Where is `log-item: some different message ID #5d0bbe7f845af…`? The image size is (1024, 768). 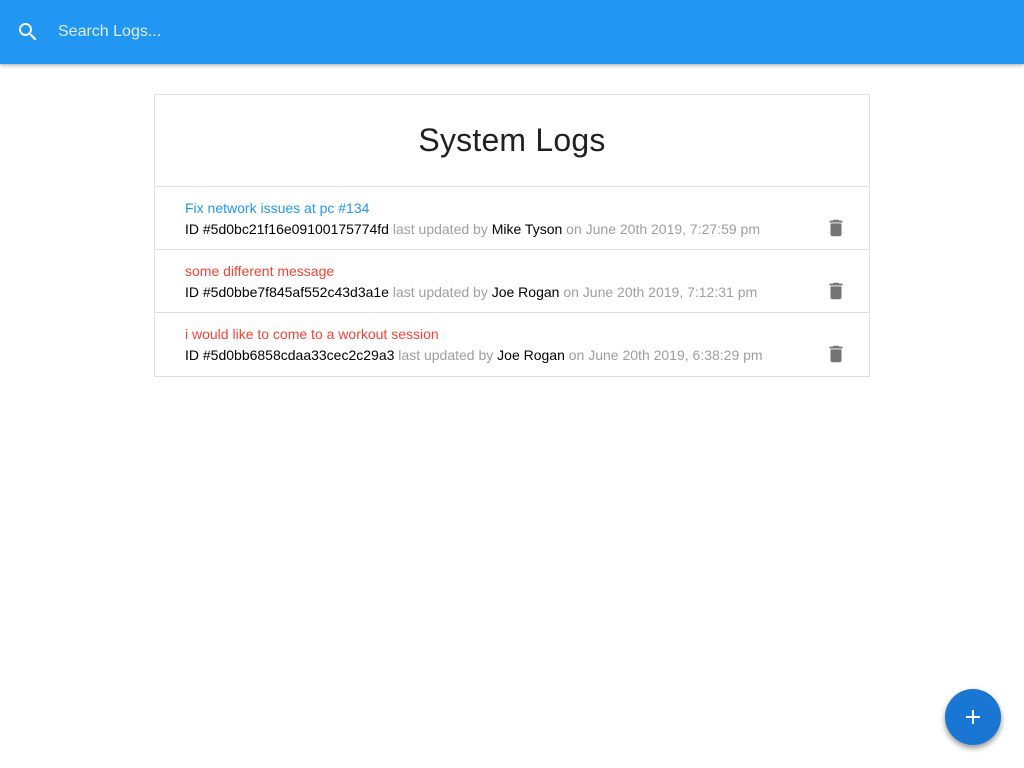 log-item: some different message ID #5d0bbe7f845af… is located at coordinates (512, 281).